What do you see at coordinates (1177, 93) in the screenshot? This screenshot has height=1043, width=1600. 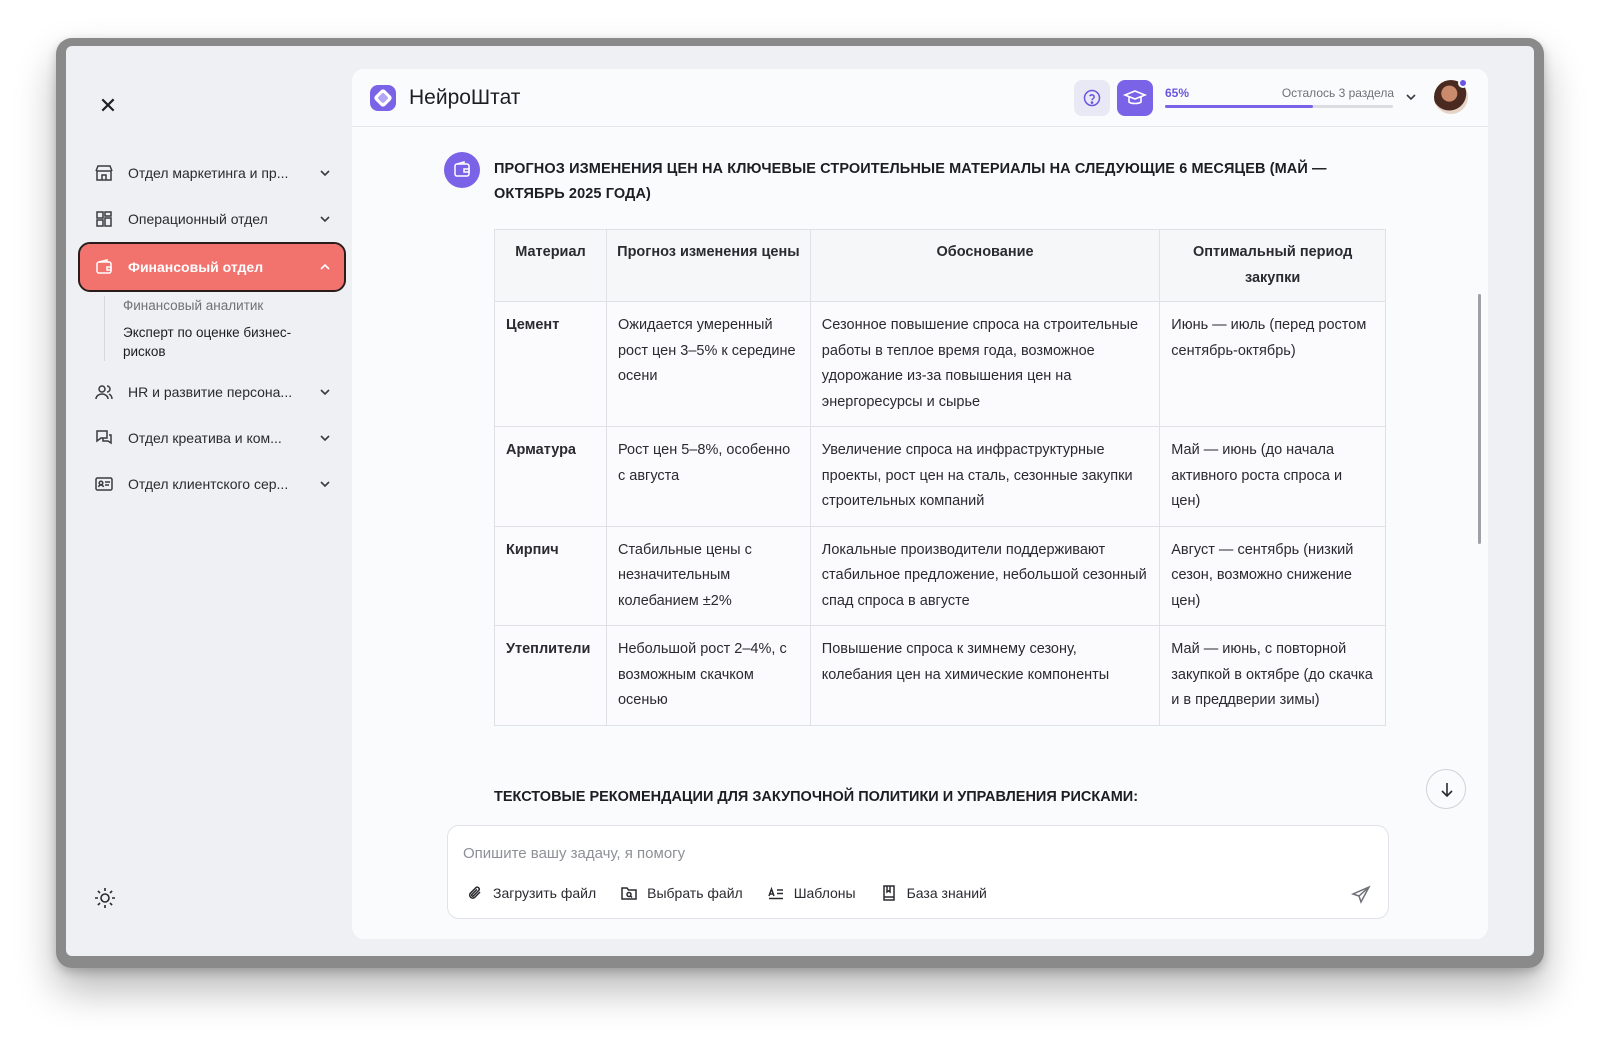 I see `progress-percent: 65%` at bounding box center [1177, 93].